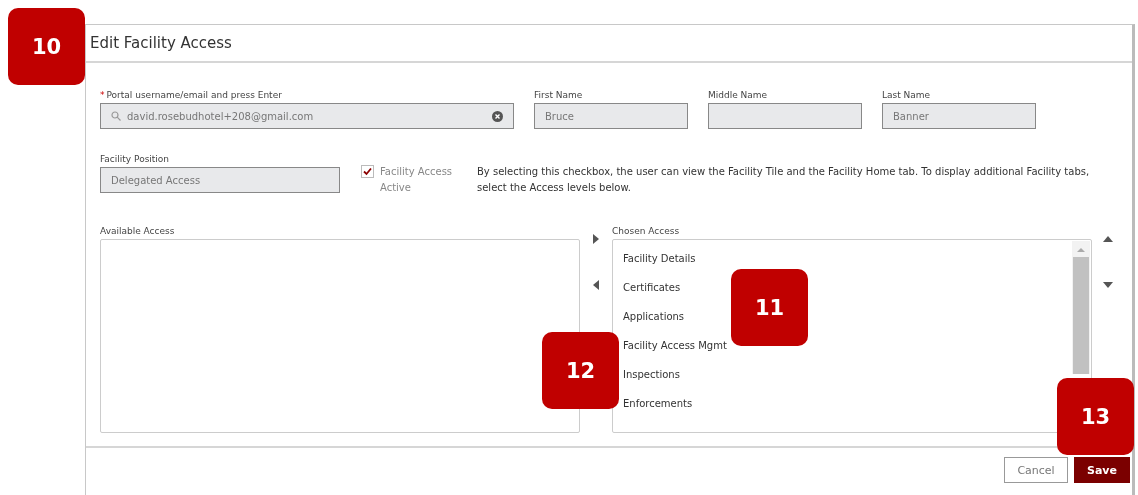 The image size is (1138, 495). I want to click on cancel-button: Cancel, so click(1036, 470).